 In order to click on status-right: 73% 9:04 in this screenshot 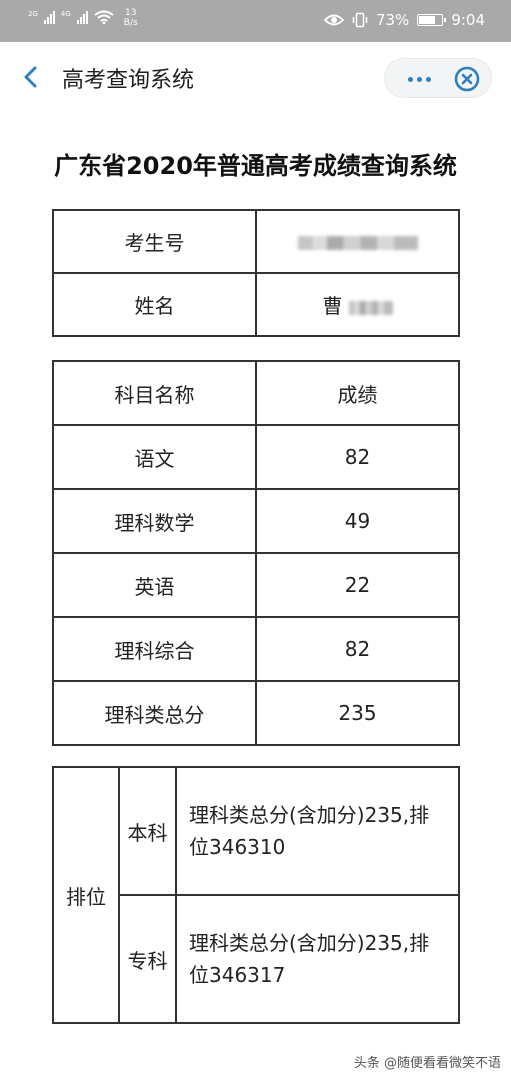, I will do `click(404, 20)`.